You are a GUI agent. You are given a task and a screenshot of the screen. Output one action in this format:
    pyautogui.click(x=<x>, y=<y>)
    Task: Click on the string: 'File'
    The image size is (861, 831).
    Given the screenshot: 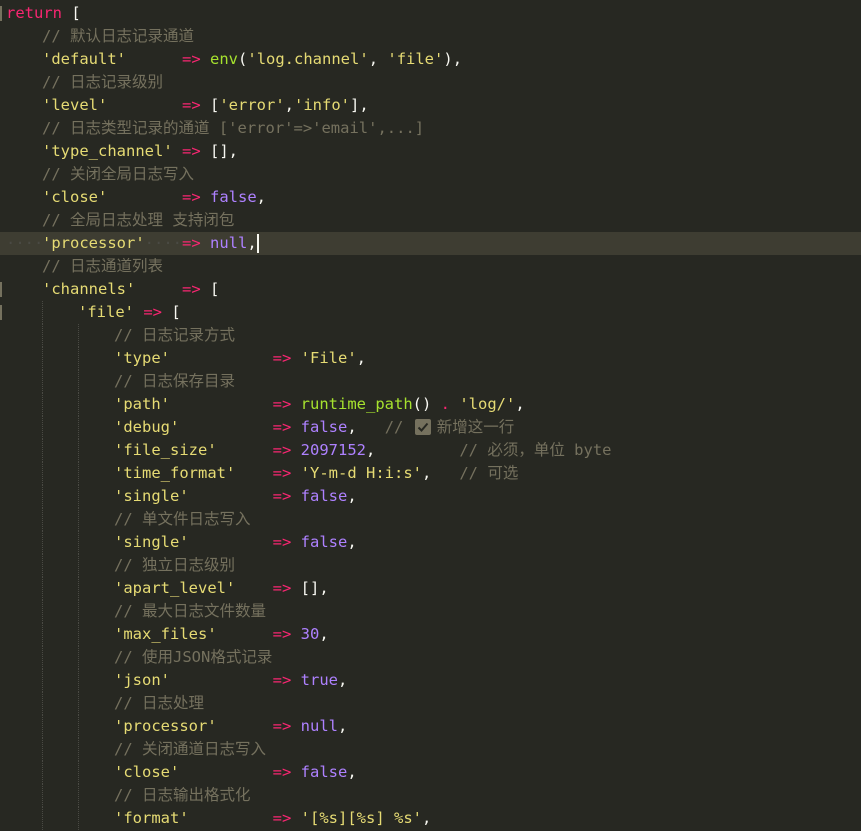 What is the action you would take?
    pyautogui.click(x=328, y=358)
    